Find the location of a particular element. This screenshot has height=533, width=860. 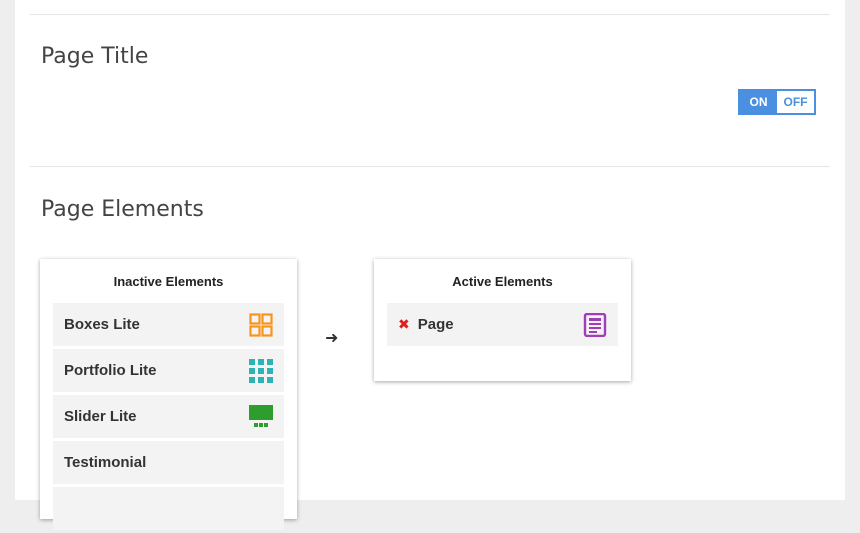

divider-middle is located at coordinates (430, 166).